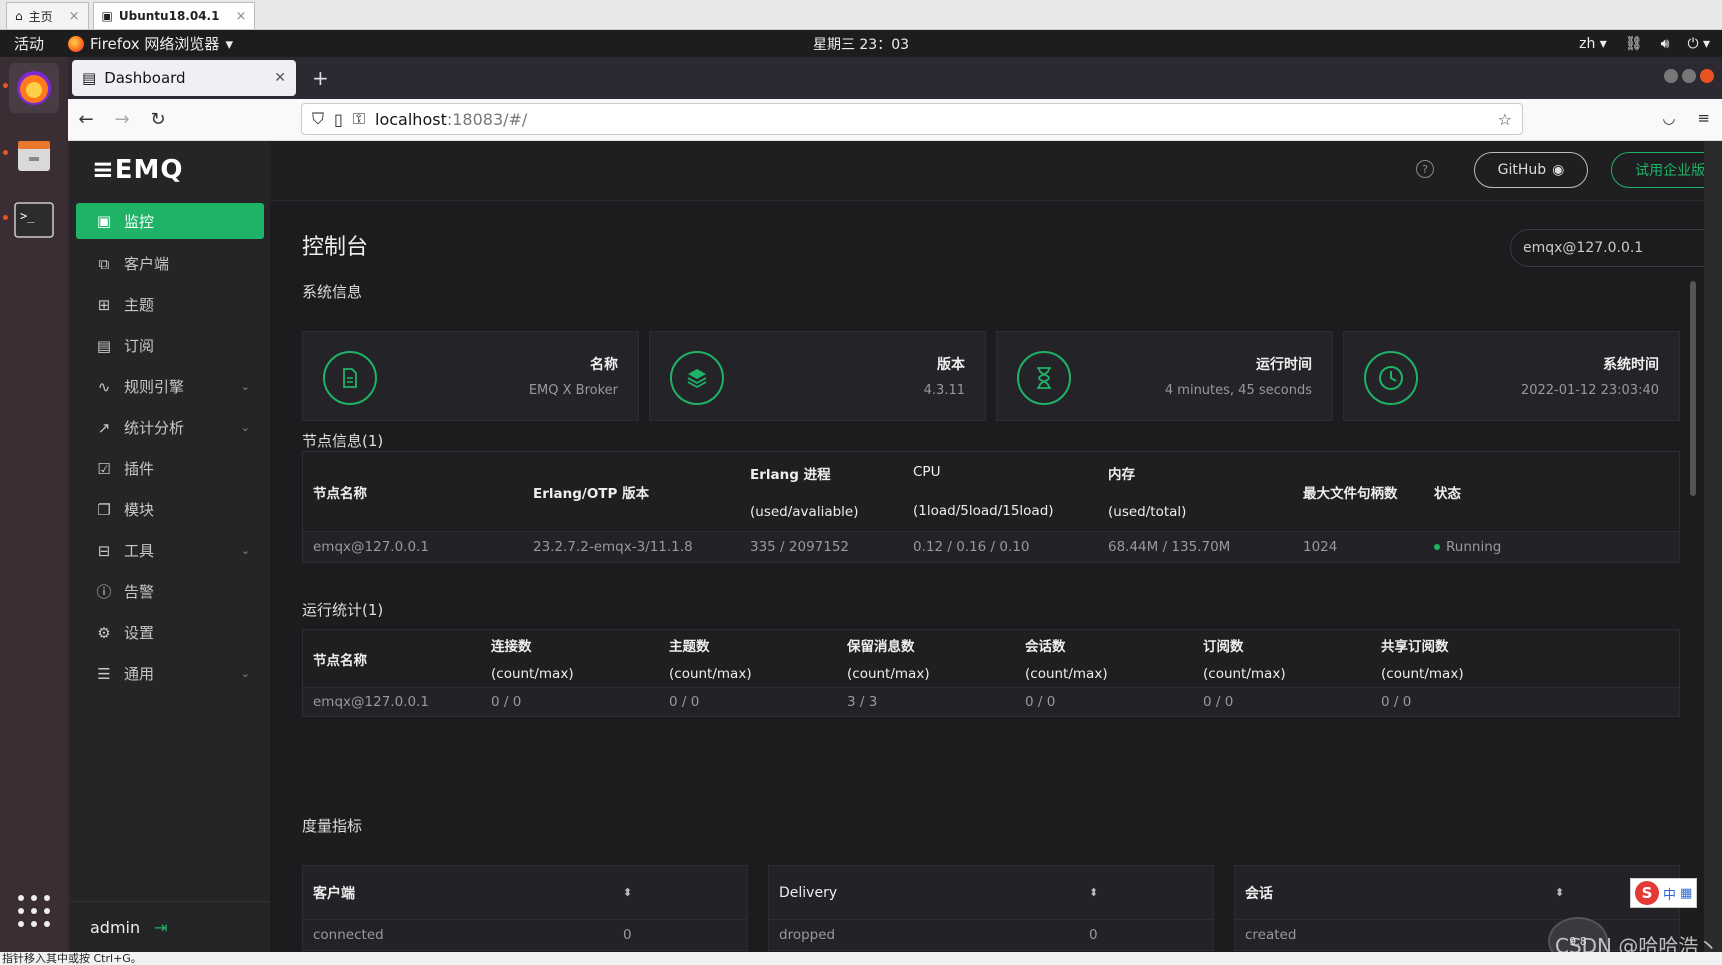  What do you see at coordinates (170, 591) in the screenshot?
I see `sidebar-item-9: ⓘ 告警` at bounding box center [170, 591].